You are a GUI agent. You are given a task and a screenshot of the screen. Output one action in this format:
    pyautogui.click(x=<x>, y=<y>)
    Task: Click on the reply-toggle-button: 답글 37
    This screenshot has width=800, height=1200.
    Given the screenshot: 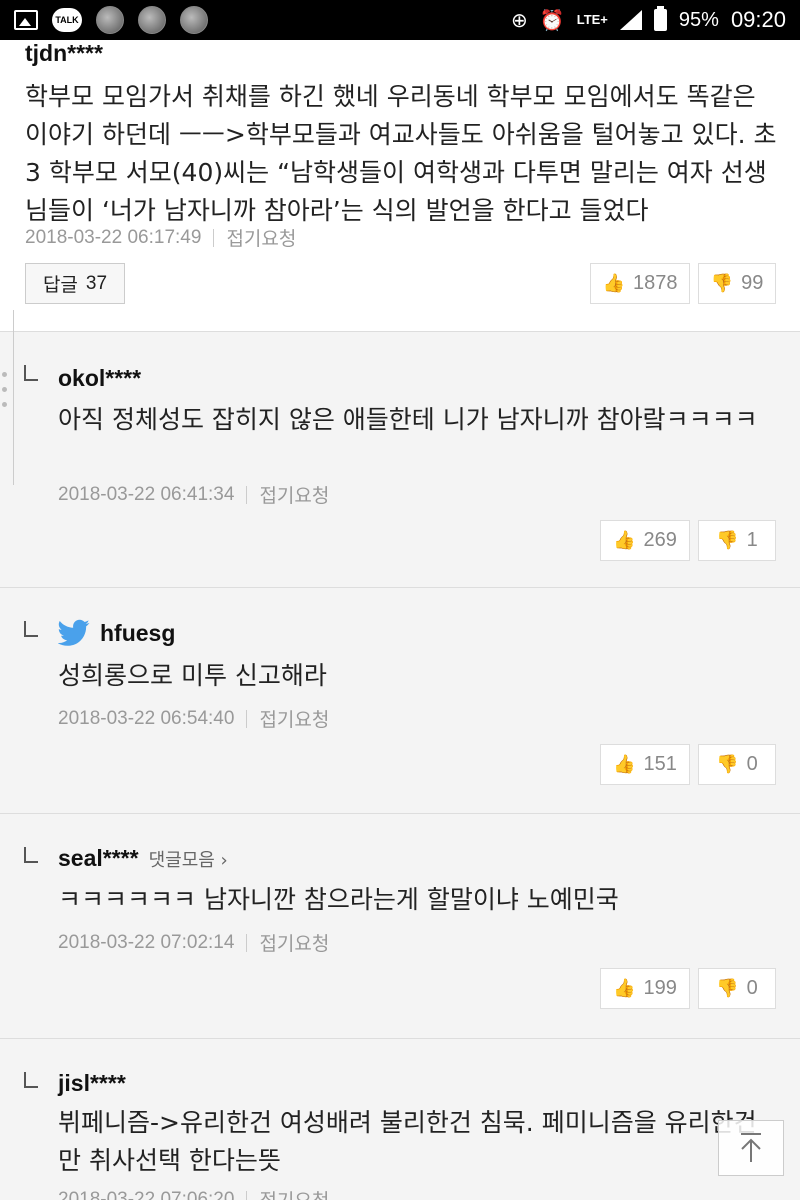 What is the action you would take?
    pyautogui.click(x=75, y=283)
    